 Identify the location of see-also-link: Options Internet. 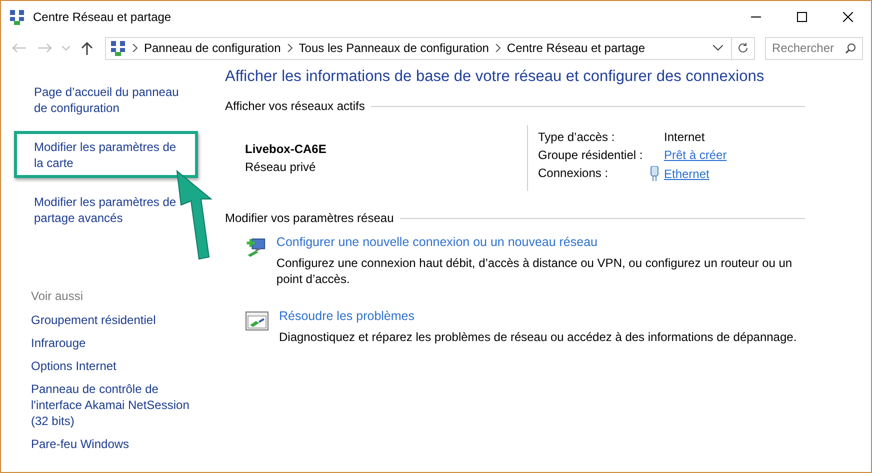
(117, 366).